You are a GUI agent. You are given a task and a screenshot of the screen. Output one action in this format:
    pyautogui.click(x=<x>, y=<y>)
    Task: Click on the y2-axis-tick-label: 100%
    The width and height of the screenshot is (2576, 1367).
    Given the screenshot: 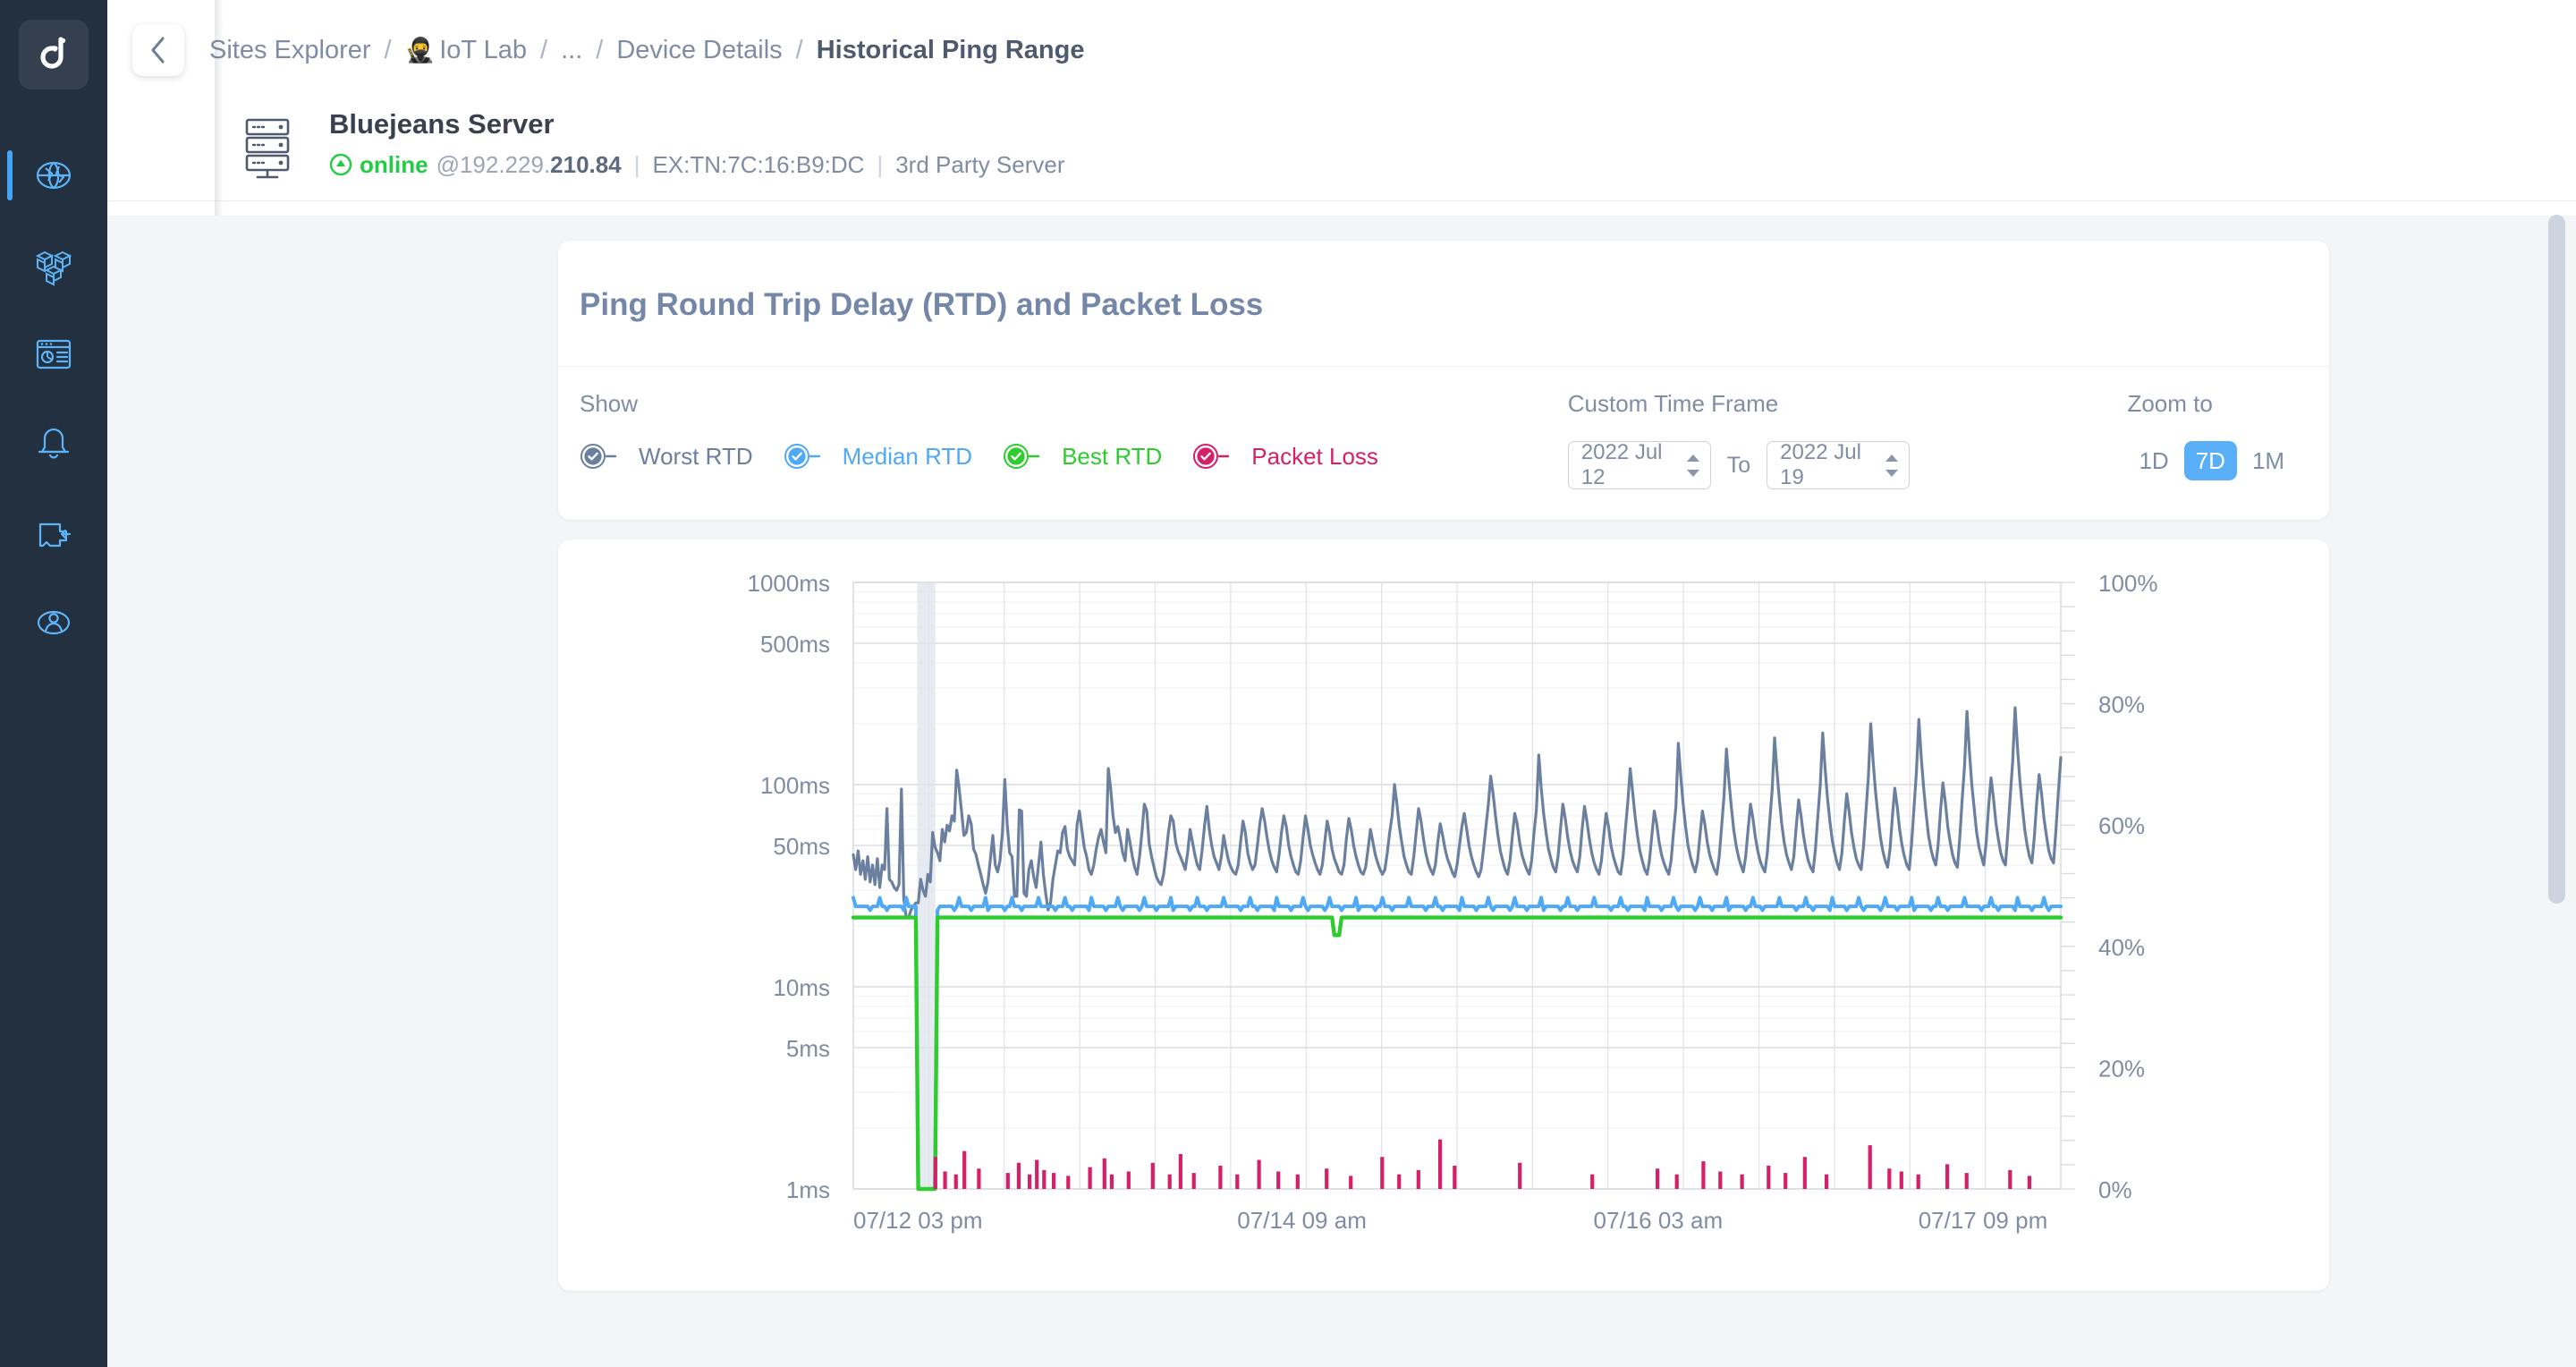 What is the action you would take?
    pyautogui.click(x=2128, y=583)
    